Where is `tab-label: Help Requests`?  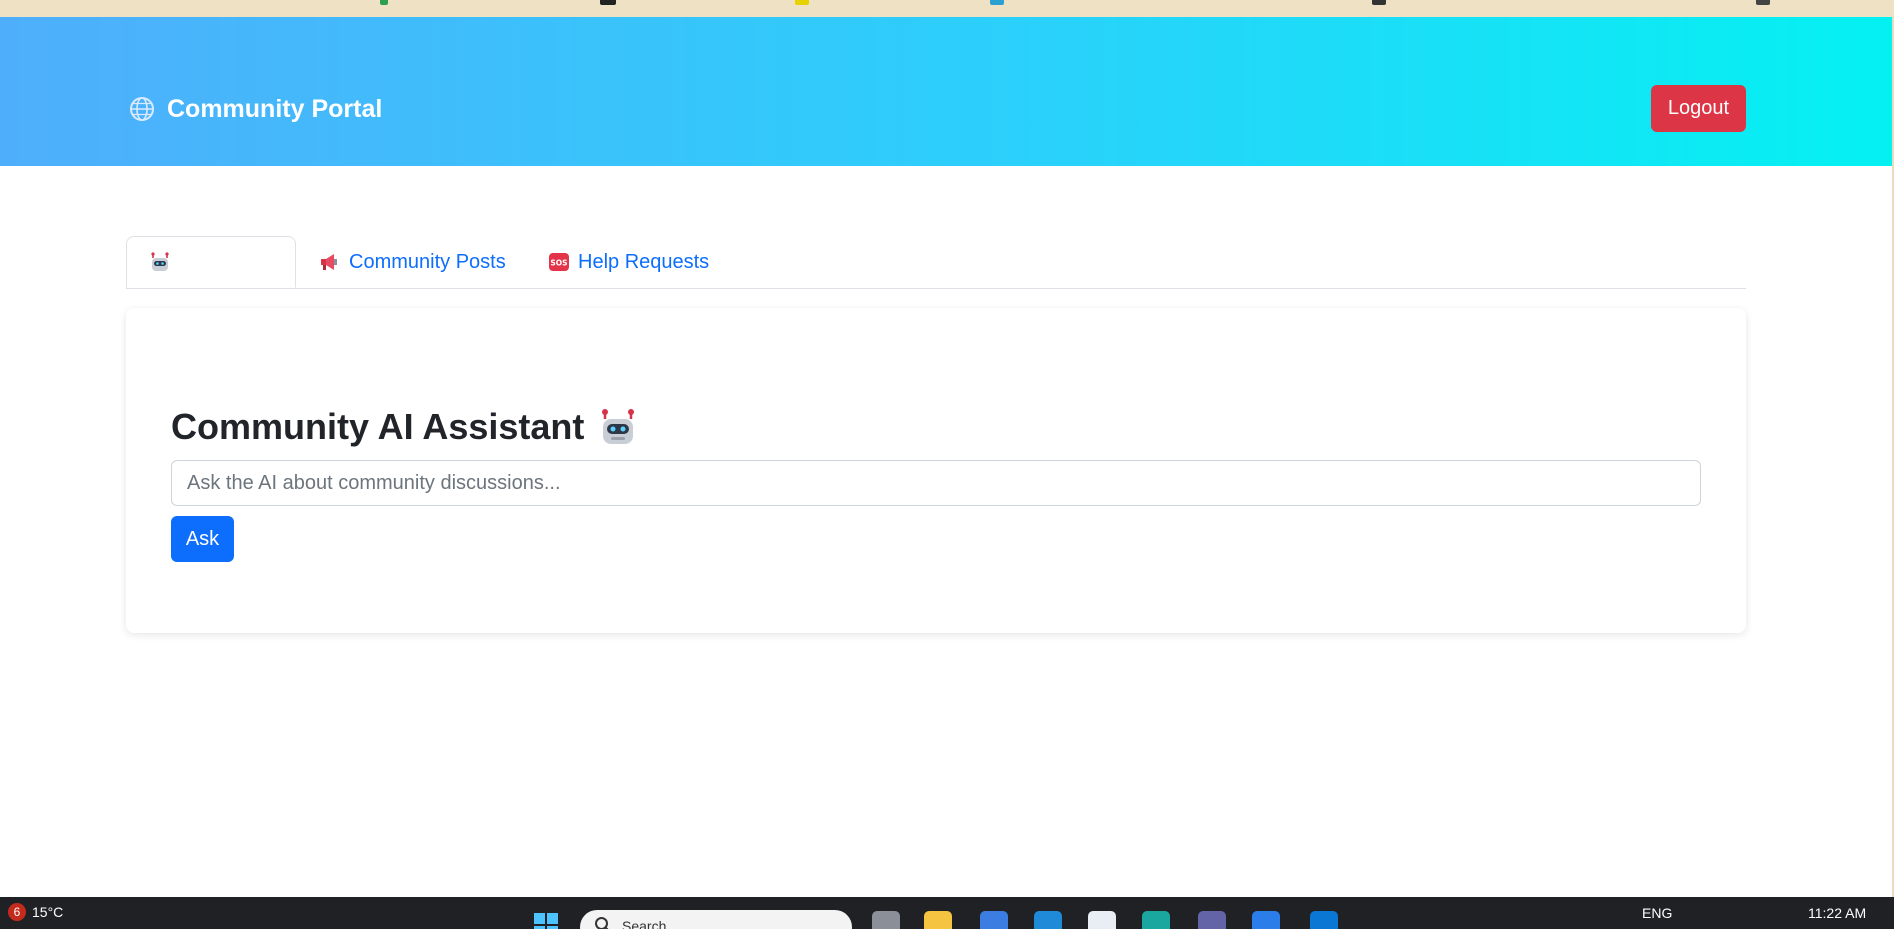 tab-label: Help Requests is located at coordinates (644, 261).